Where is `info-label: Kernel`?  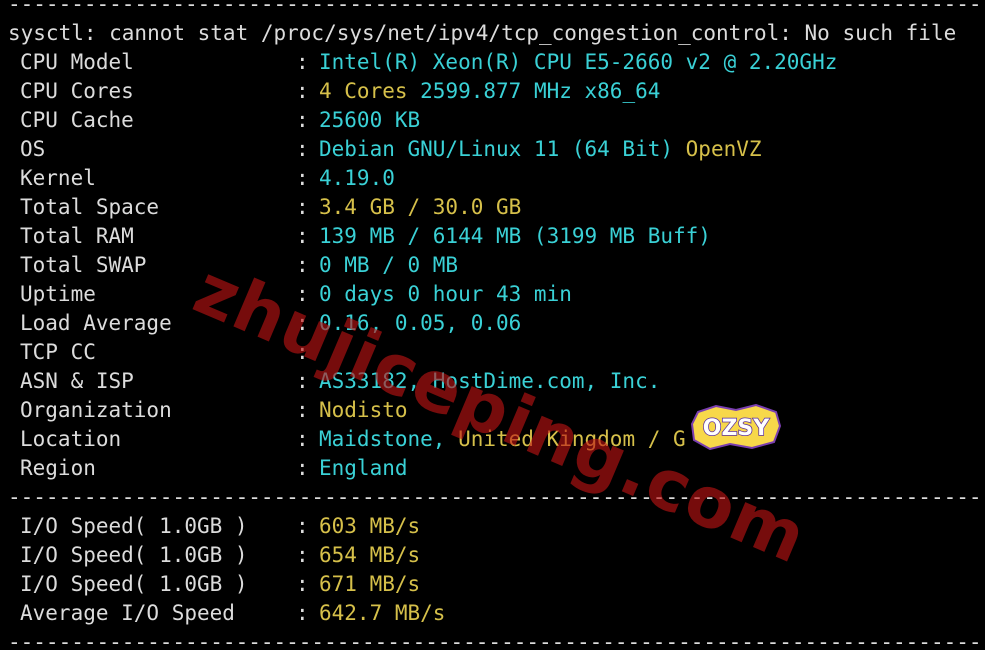 info-label: Kernel is located at coordinates (58, 178).